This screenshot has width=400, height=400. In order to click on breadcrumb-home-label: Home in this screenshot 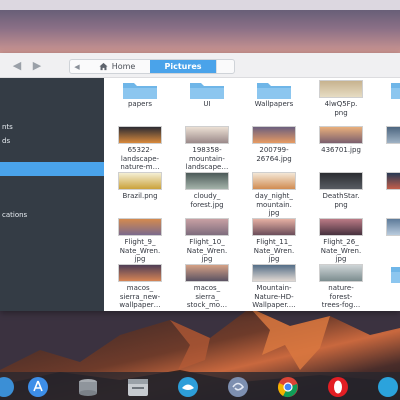, I will do `click(123, 66)`.